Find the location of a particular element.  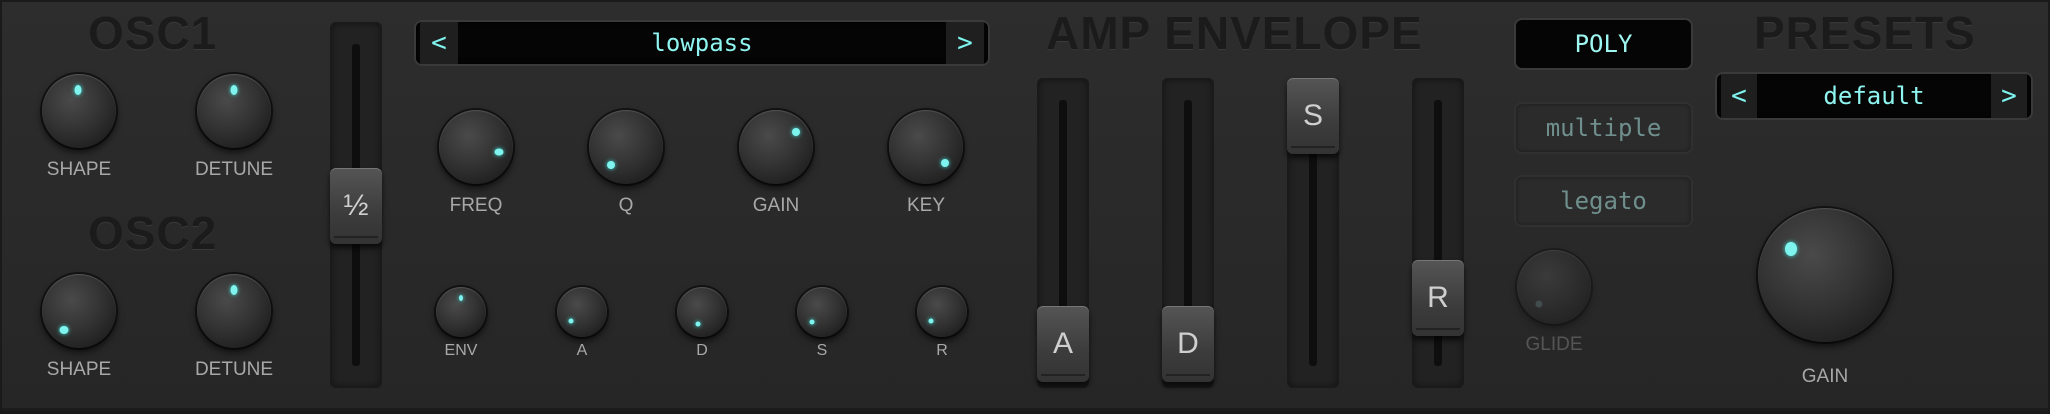

osc1-detune-knob is located at coordinates (234, 111).